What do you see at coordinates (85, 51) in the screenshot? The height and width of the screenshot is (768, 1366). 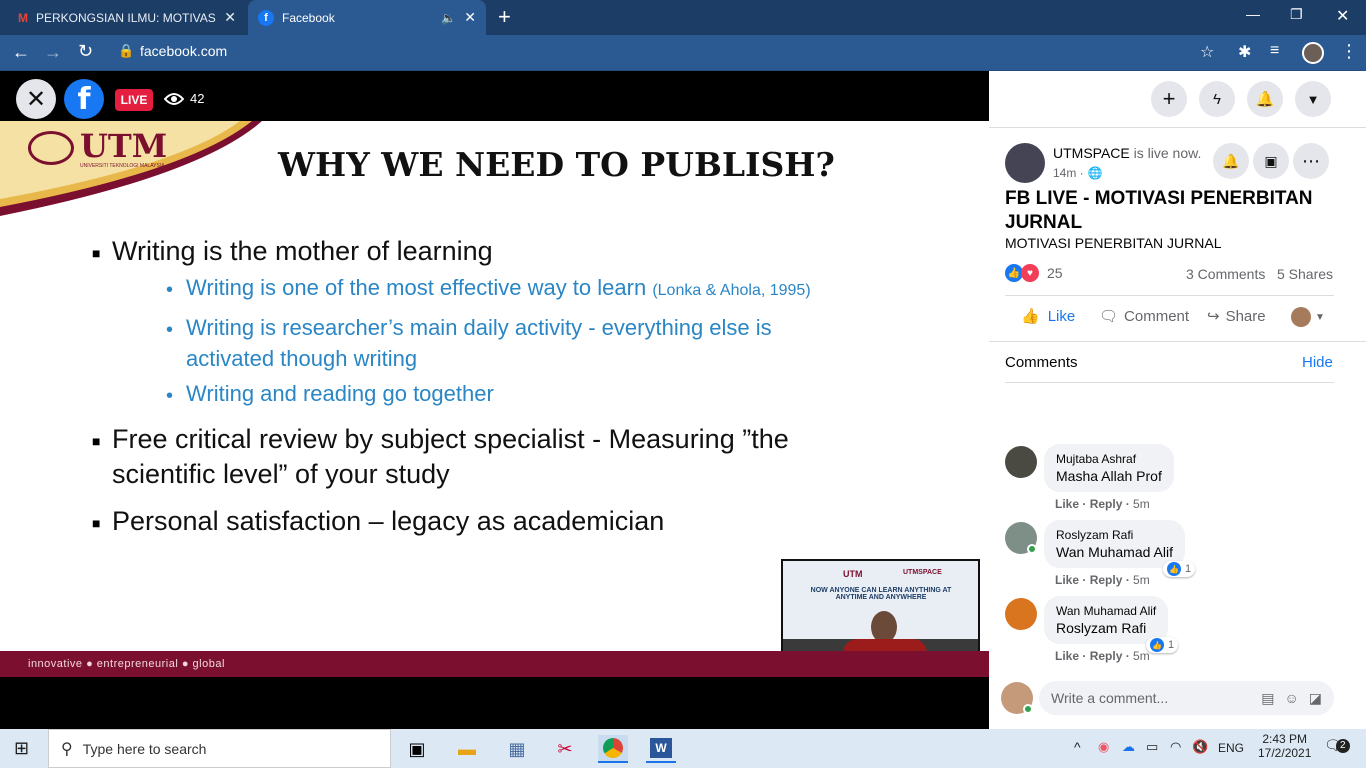 I see `reload-icon: ↻` at bounding box center [85, 51].